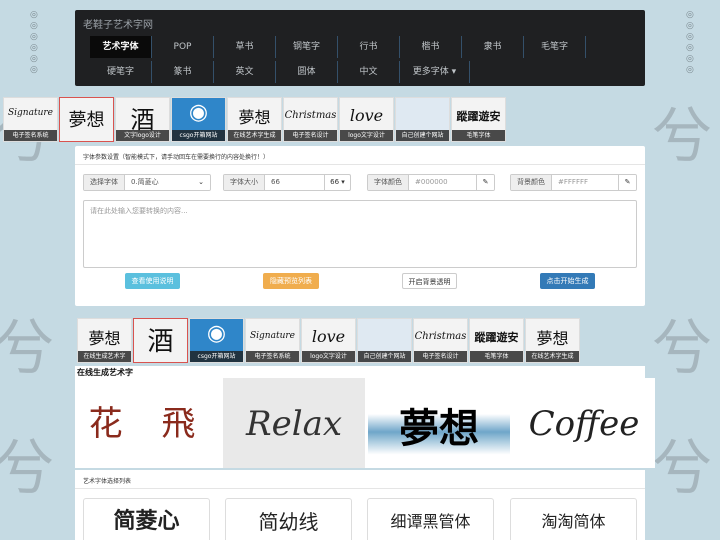 This screenshot has height=540, width=720. I want to click on ad-thumb-label: 电子签名系统, so click(272, 356).